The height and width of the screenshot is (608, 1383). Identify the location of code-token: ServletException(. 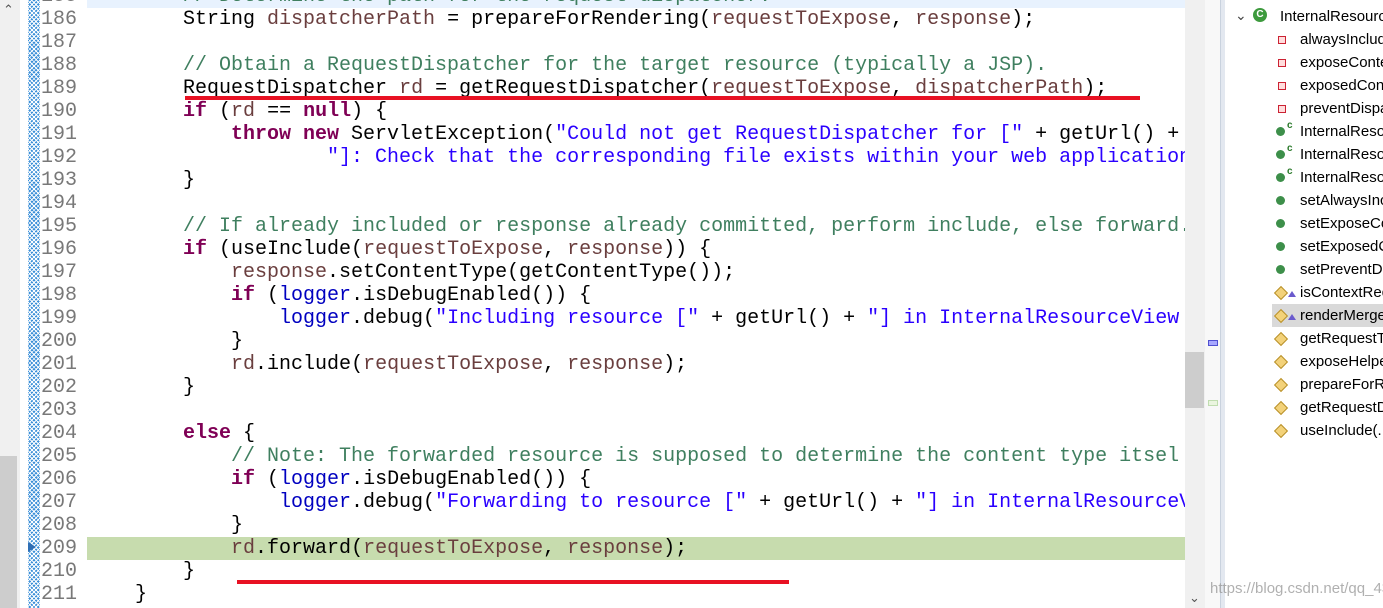
(447, 134).